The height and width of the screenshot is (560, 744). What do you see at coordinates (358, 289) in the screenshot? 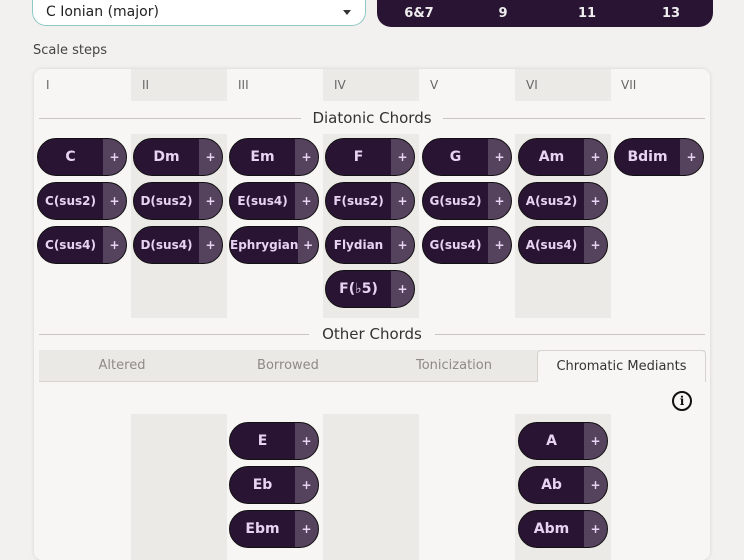
I see `chord-label: F(♭5)` at bounding box center [358, 289].